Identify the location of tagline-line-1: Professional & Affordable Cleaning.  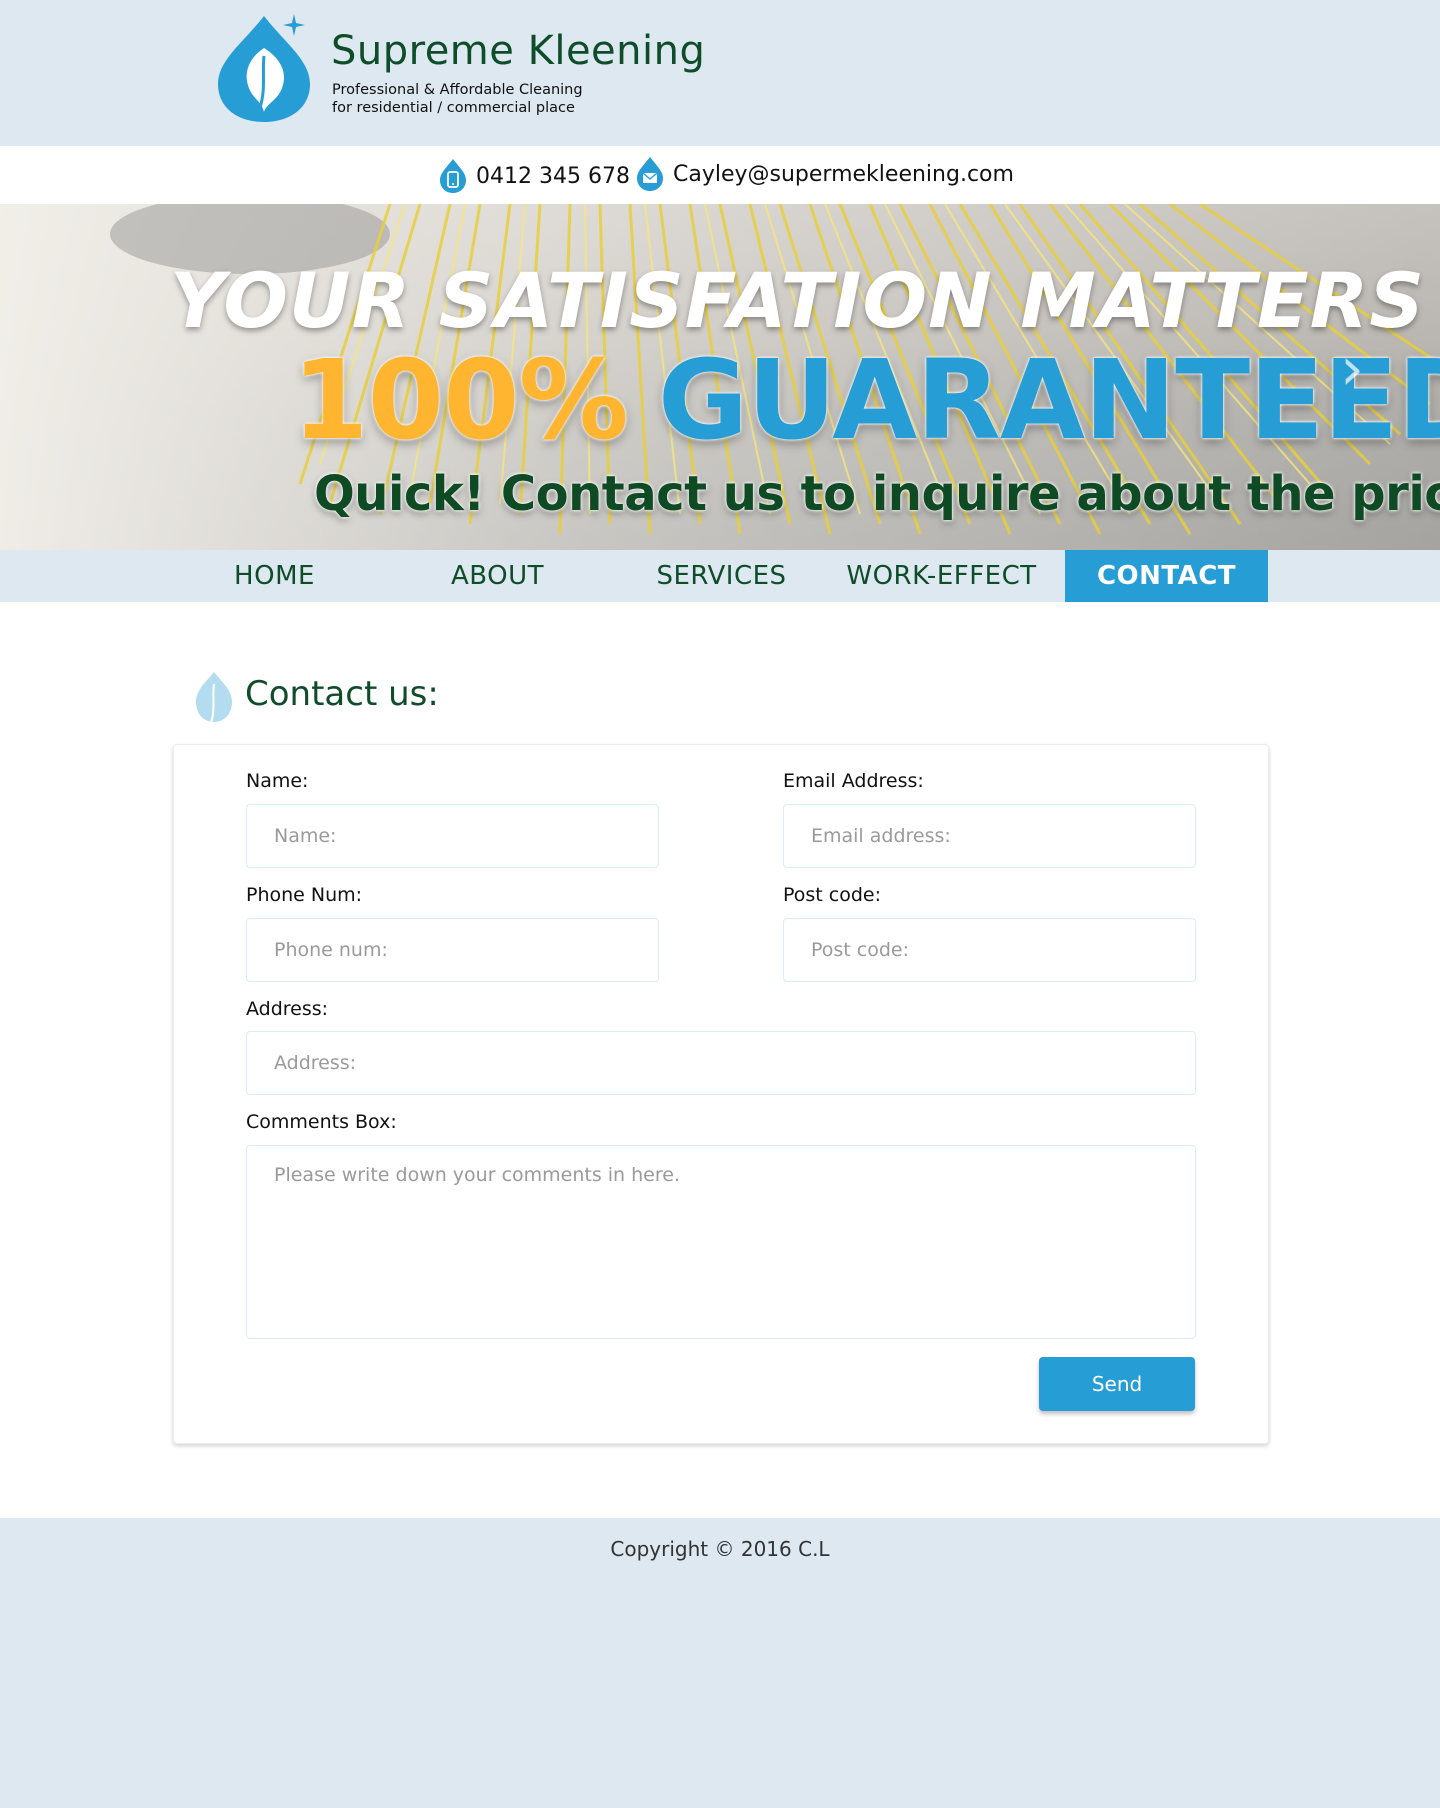
(457, 90).